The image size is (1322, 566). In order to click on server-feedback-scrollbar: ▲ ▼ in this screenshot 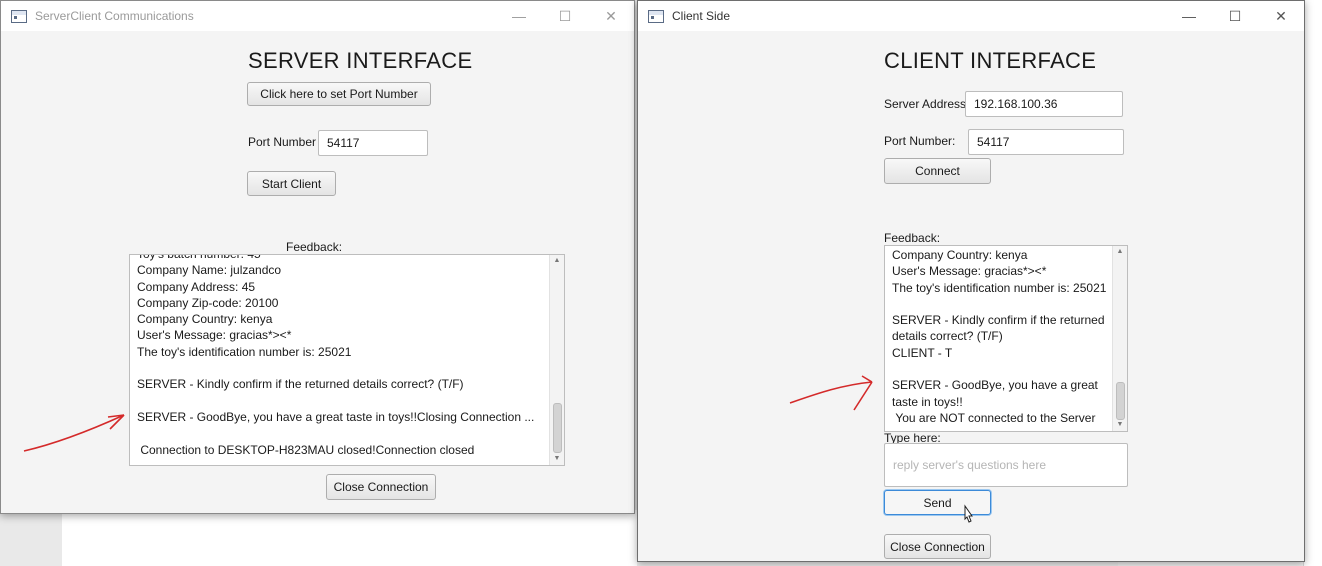, I will do `click(556, 360)`.